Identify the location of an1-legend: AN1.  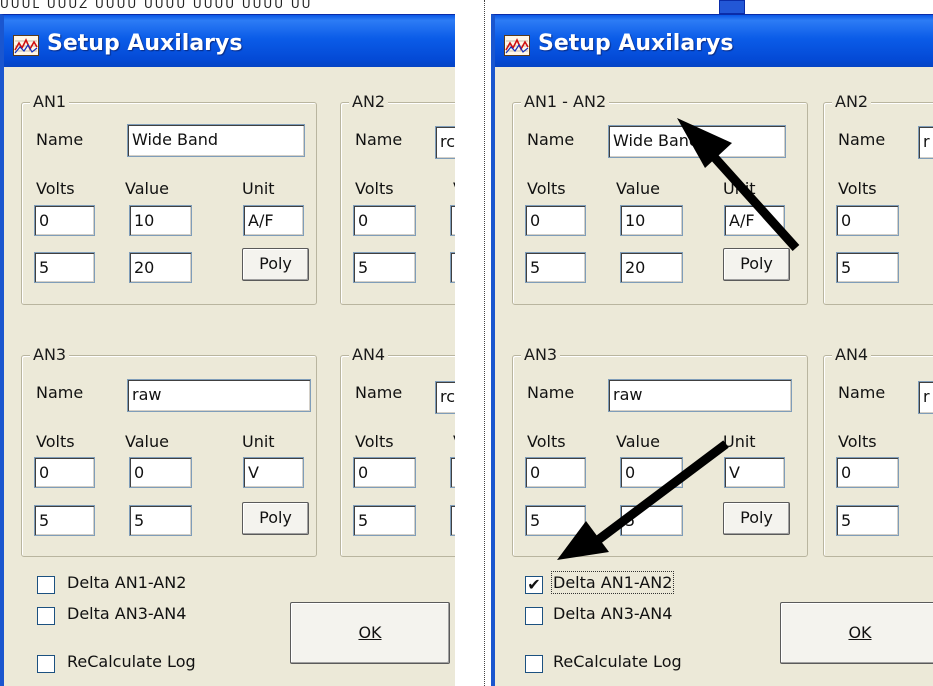
(50, 101).